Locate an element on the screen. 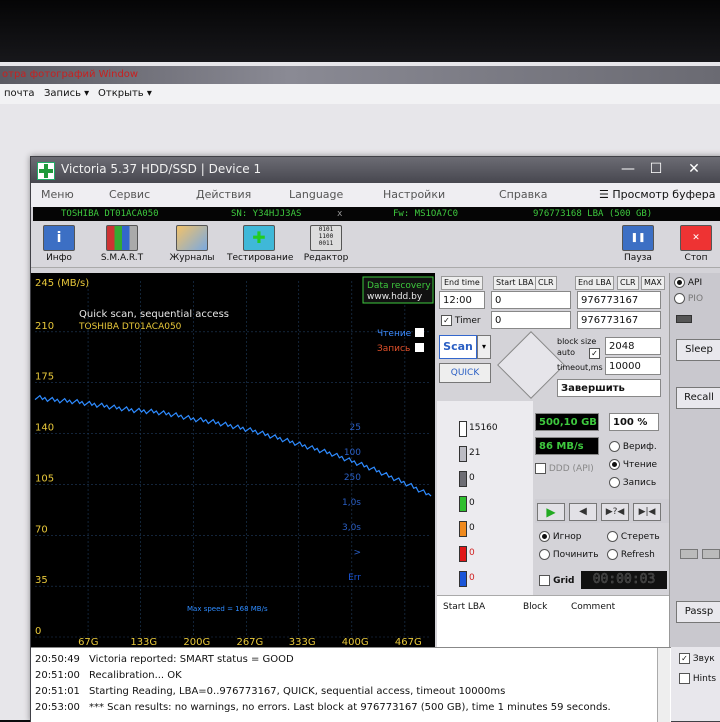 Image resolution: width=720 pixels, height=722 pixels. percent-sign: % is located at coordinates (642, 422).